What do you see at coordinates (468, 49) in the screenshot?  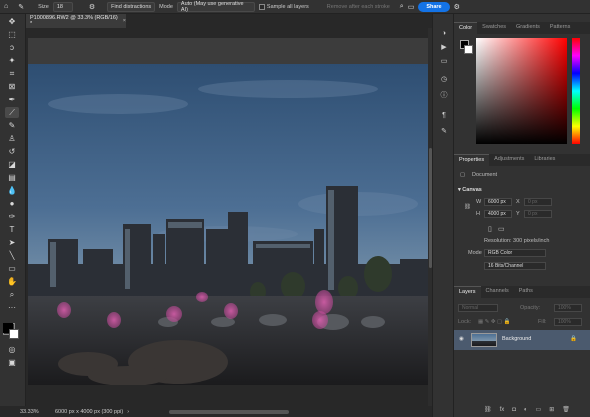 I see `panel-background-swatch` at bounding box center [468, 49].